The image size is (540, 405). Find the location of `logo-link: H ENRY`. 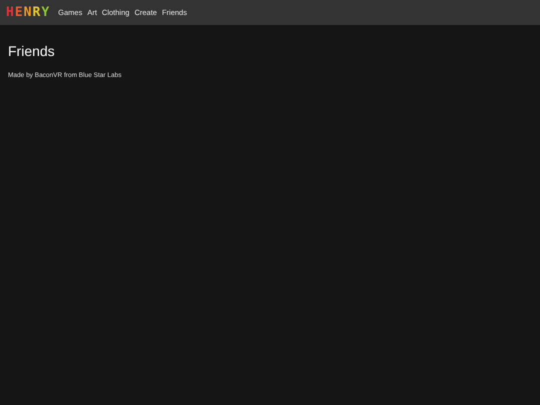

logo-link: H ENRY is located at coordinates (28, 12).